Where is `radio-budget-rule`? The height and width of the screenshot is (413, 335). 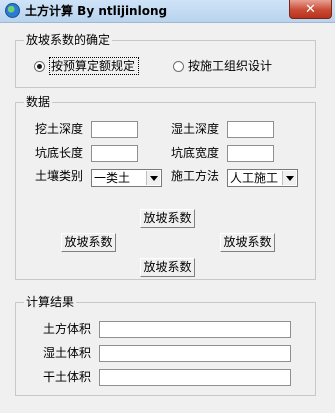 radio-budget-rule is located at coordinates (39, 66).